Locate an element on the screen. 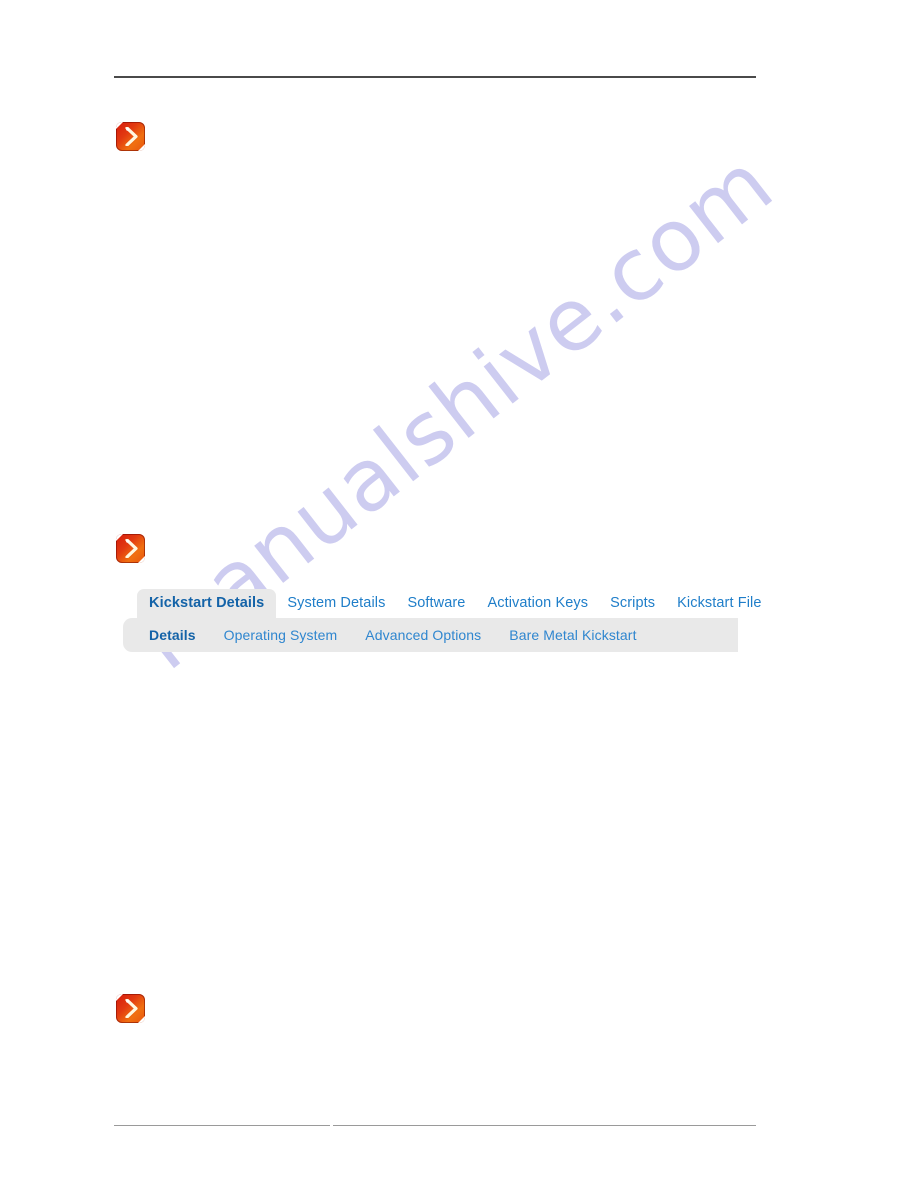 The image size is (918, 1188). tab-kickstart-file: Kickstart File is located at coordinates (719, 604).